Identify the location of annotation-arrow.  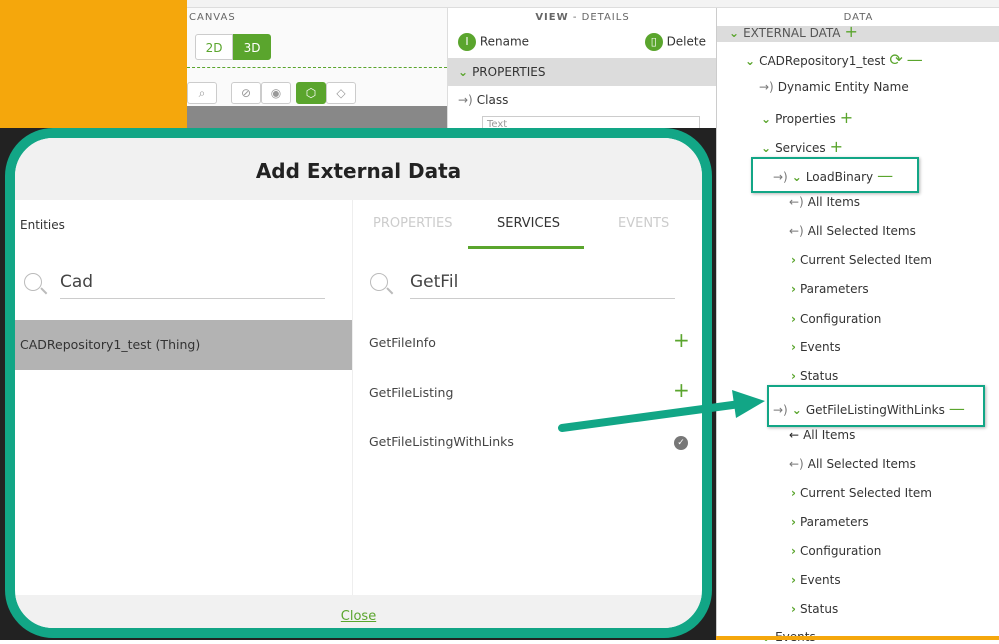
(661, 411).